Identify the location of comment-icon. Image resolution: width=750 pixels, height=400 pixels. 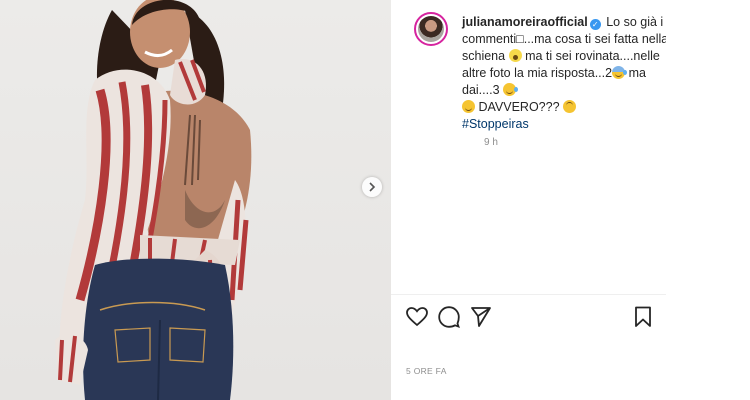
(449, 317).